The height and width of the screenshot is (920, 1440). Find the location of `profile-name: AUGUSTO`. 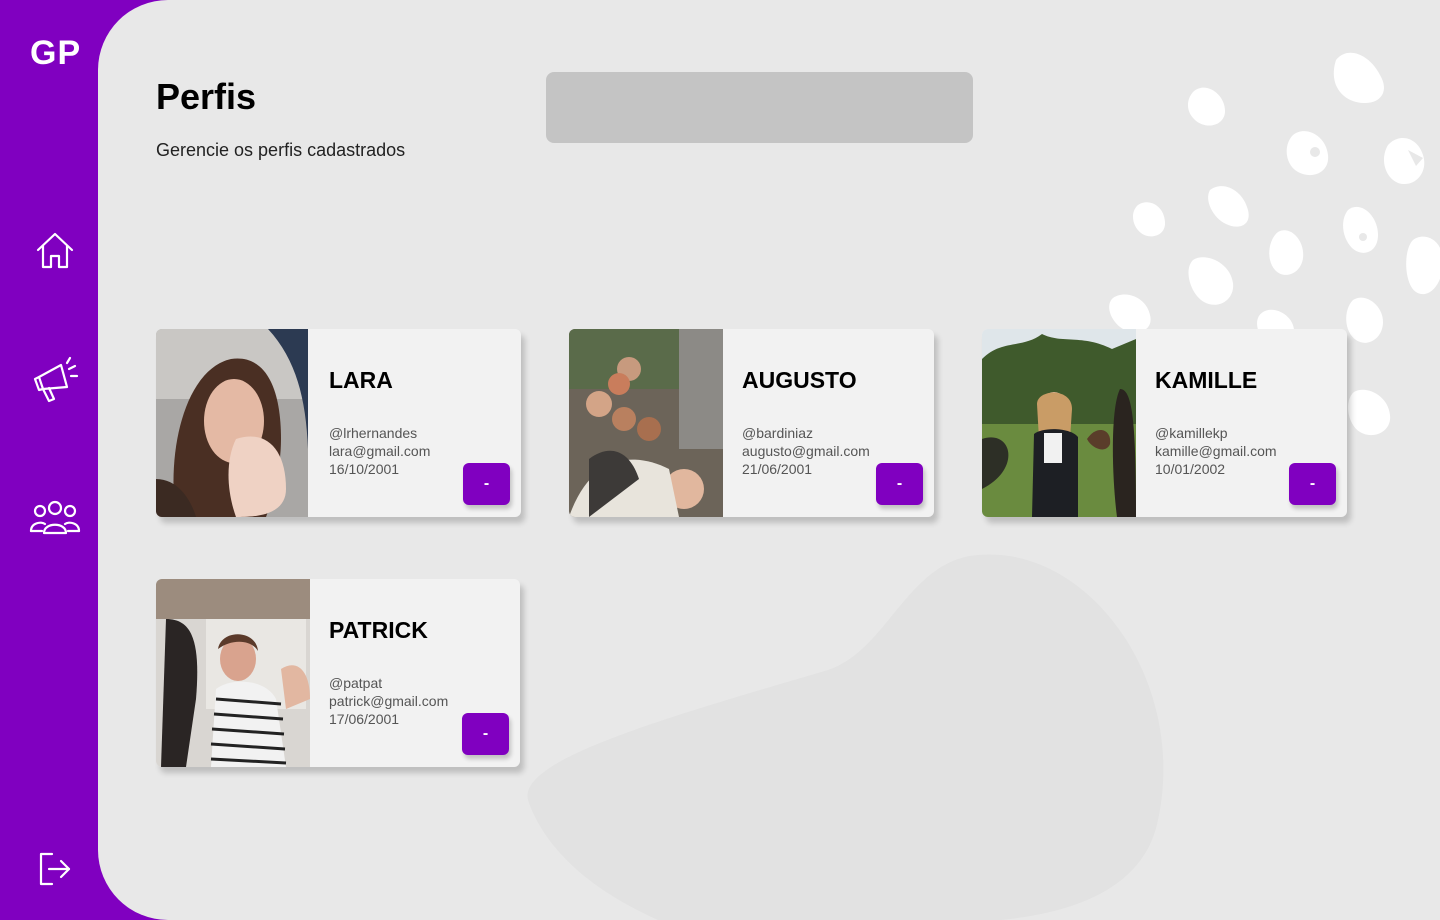

profile-name: AUGUSTO is located at coordinates (799, 380).